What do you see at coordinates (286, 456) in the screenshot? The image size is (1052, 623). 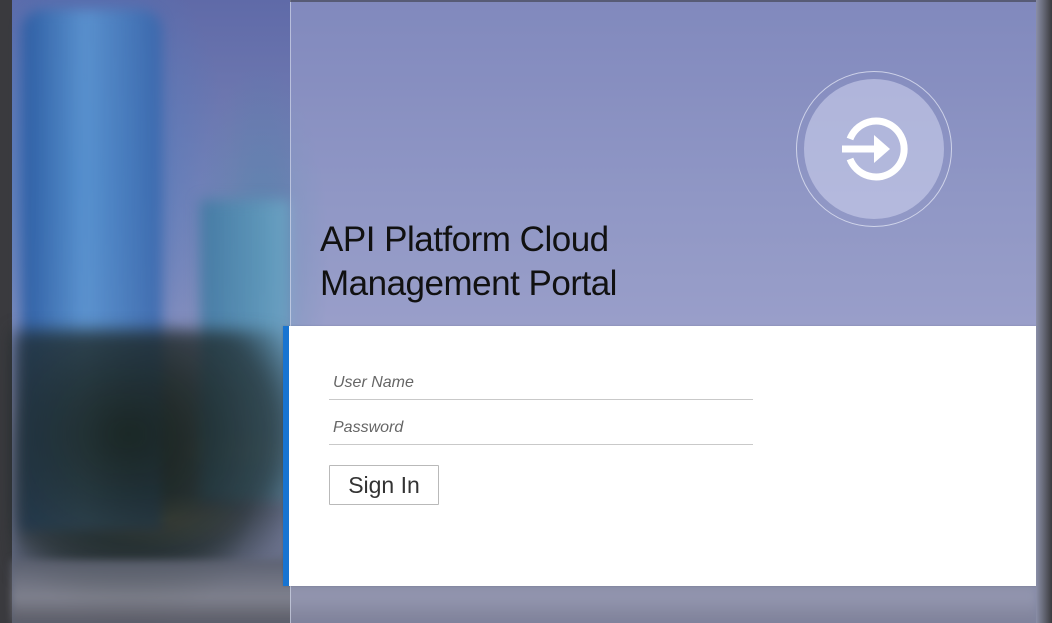 I see `accent-bar` at bounding box center [286, 456].